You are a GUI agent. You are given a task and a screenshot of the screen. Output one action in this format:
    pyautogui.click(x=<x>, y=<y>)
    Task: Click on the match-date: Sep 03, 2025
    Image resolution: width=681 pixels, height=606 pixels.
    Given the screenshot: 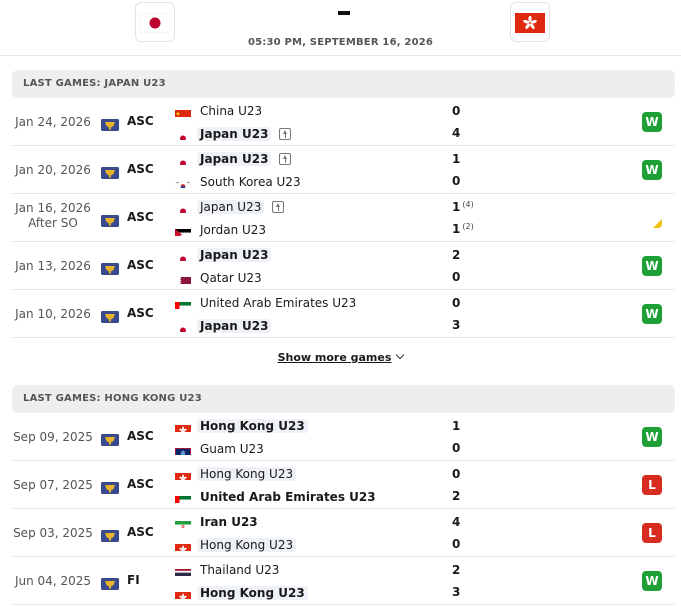 What is the action you would take?
    pyautogui.click(x=53, y=533)
    